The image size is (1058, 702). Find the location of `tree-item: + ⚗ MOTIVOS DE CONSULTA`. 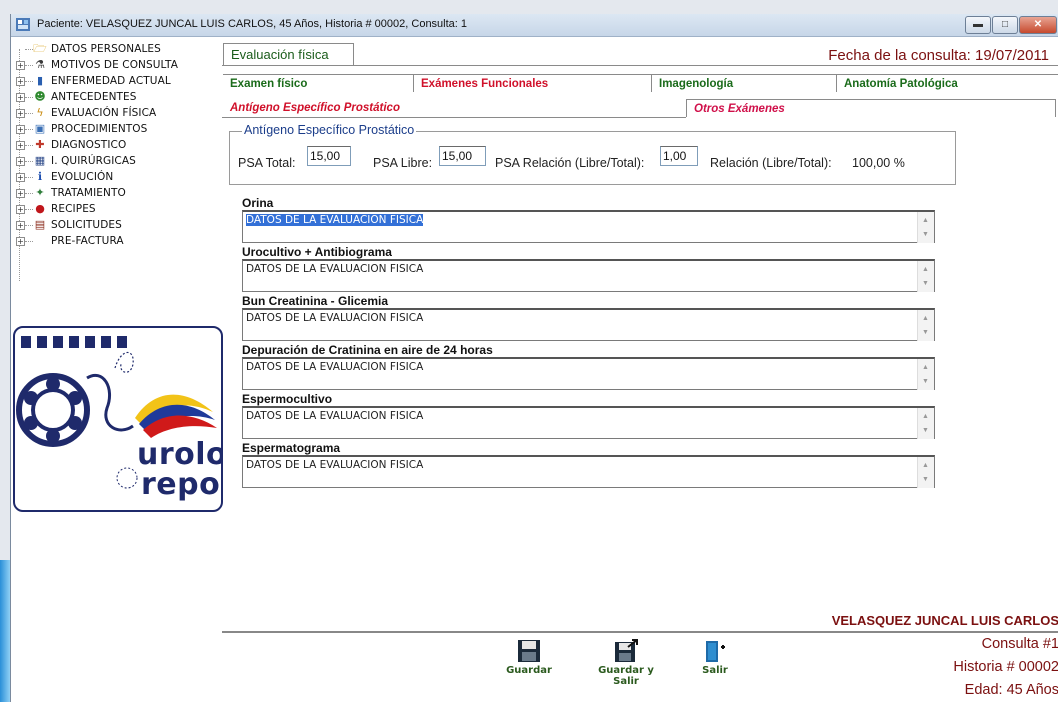

tree-item: + ⚗ MOTIVOS DE CONSULTA is located at coordinates (117, 65).